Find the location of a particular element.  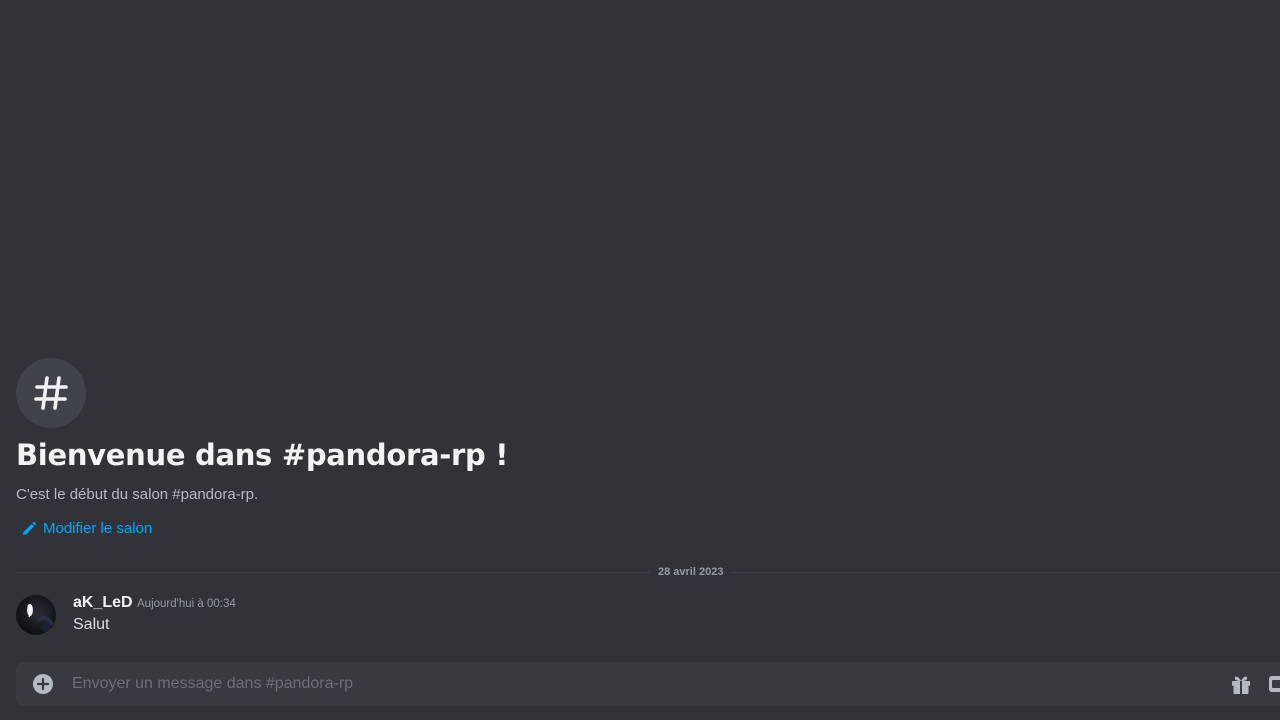

date-divider-label: 28 avril 2023 is located at coordinates (691, 572).